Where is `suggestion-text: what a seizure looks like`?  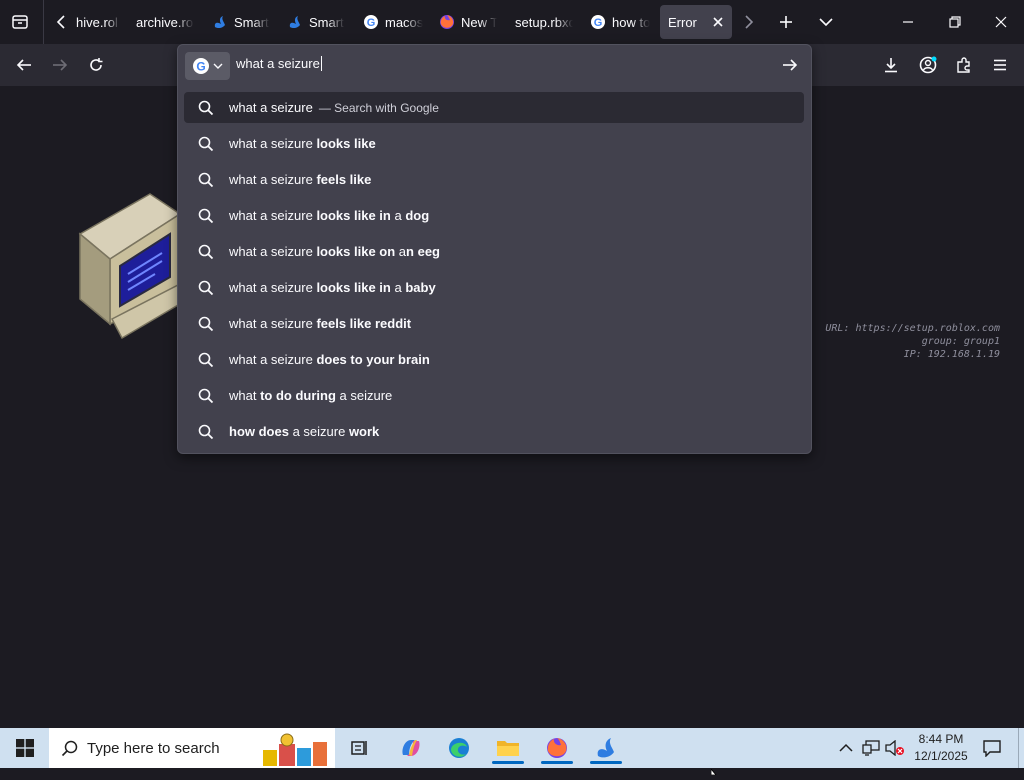
suggestion-text: what a seizure looks like is located at coordinates (302, 143).